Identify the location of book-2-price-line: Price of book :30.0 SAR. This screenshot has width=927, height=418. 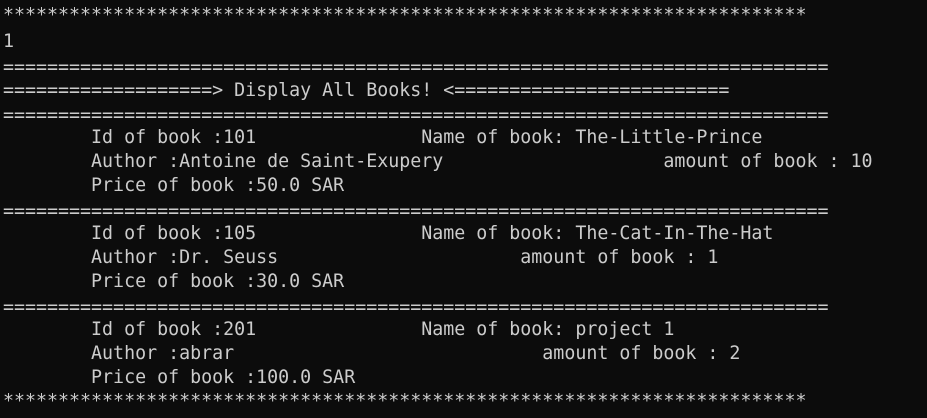
(174, 281).